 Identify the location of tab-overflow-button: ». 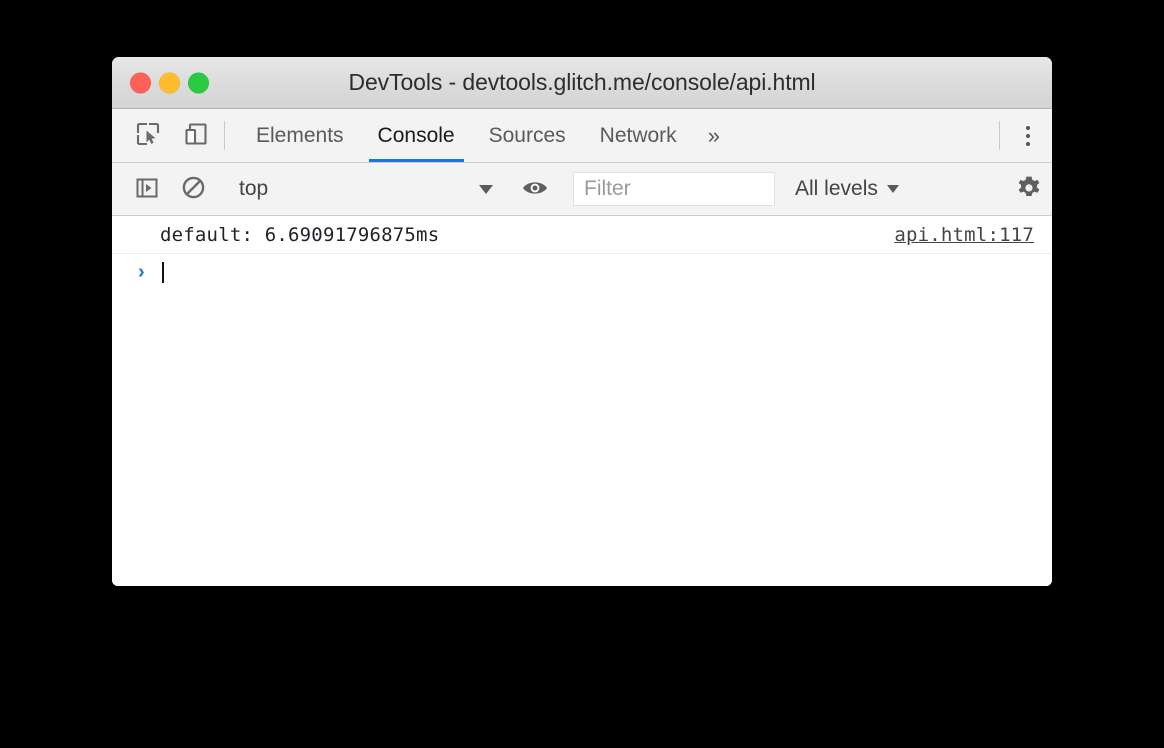
(714, 135).